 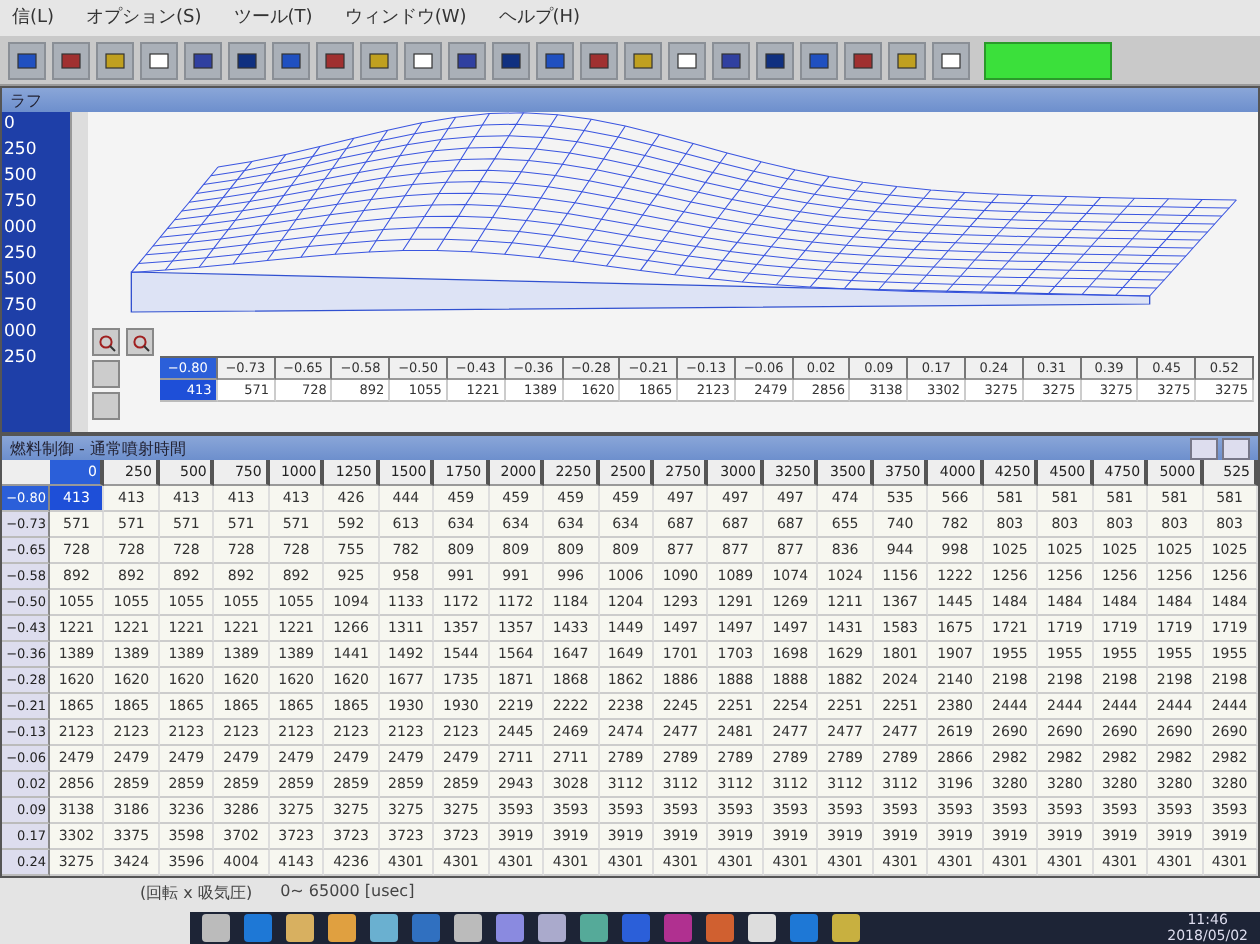 I want to click on list-item: 0, so click(x=36, y=125).